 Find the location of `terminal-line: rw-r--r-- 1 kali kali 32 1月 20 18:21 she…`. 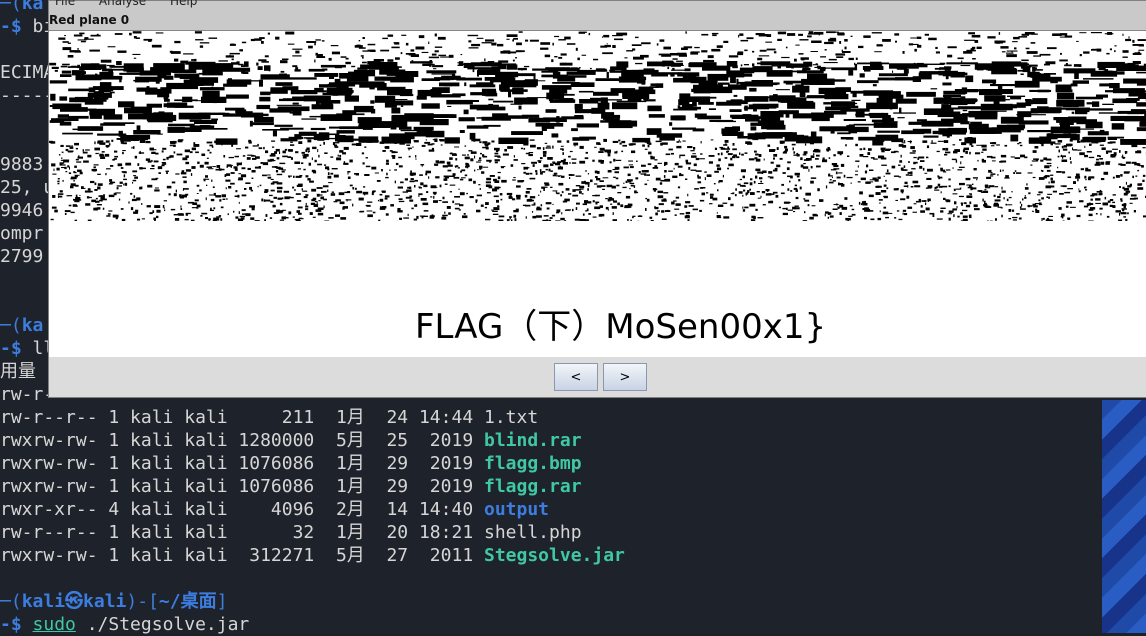

terminal-line: rw-r--r-- 1 kali kali 32 1月 20 18:21 she… is located at coordinates (291, 532).